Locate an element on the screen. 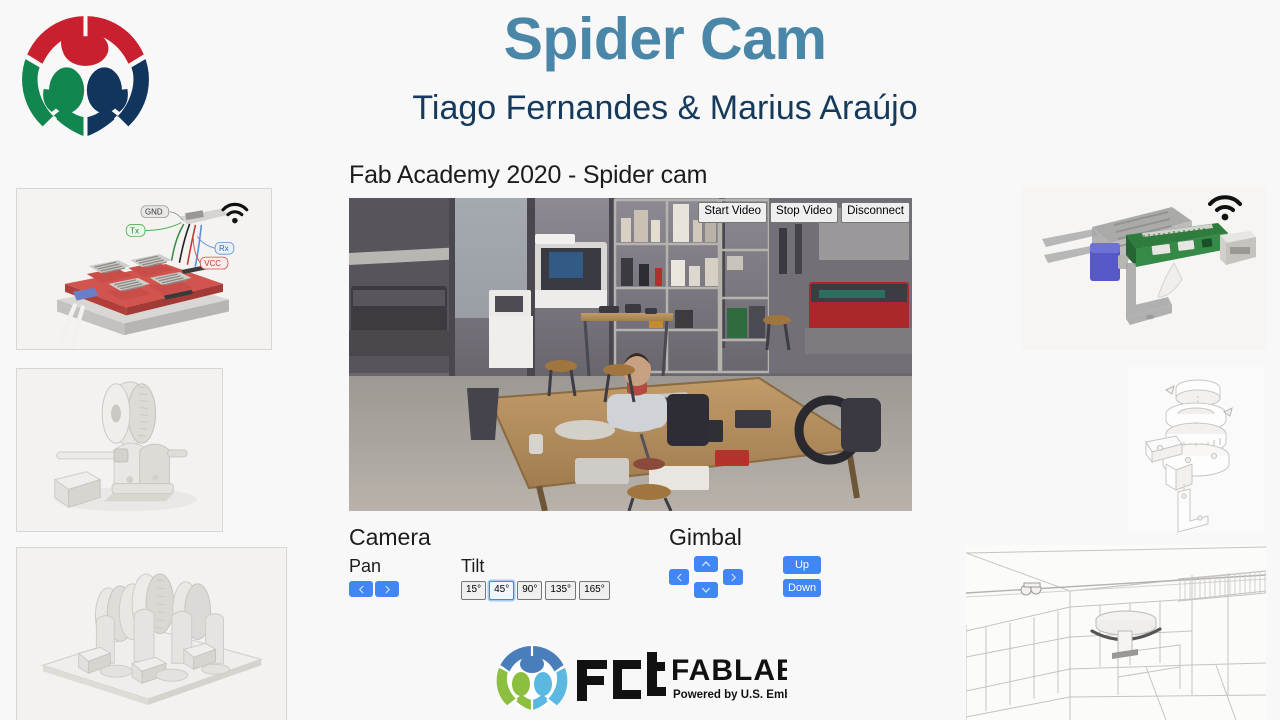 This screenshot has height=720, width=1280. section-title: Fab Academy 2020 - Spider cam is located at coordinates (528, 175).